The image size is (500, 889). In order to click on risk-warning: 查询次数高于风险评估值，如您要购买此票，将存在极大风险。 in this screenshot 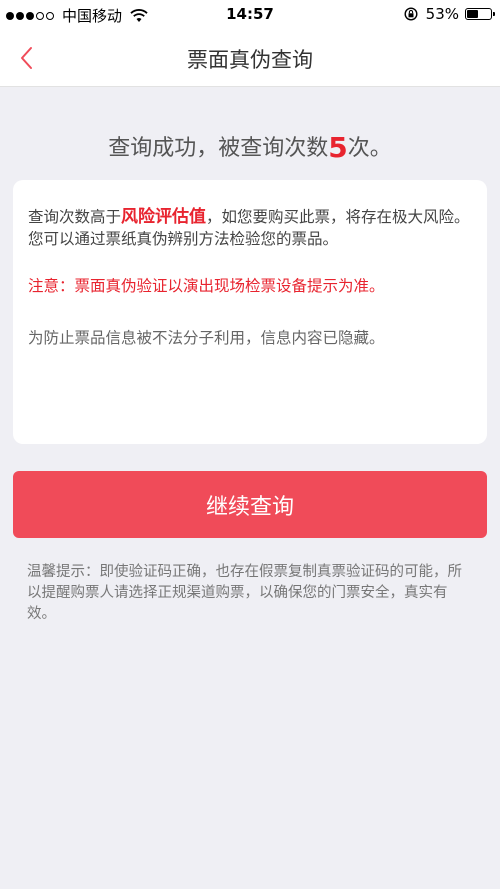, I will do `click(250, 217)`.